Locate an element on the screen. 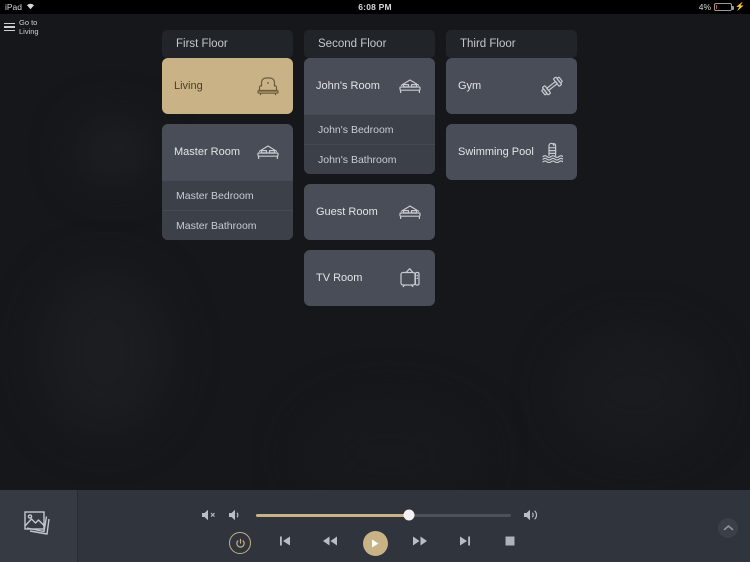 This screenshot has height=562, width=750. room-card-header: Living is located at coordinates (227, 86).